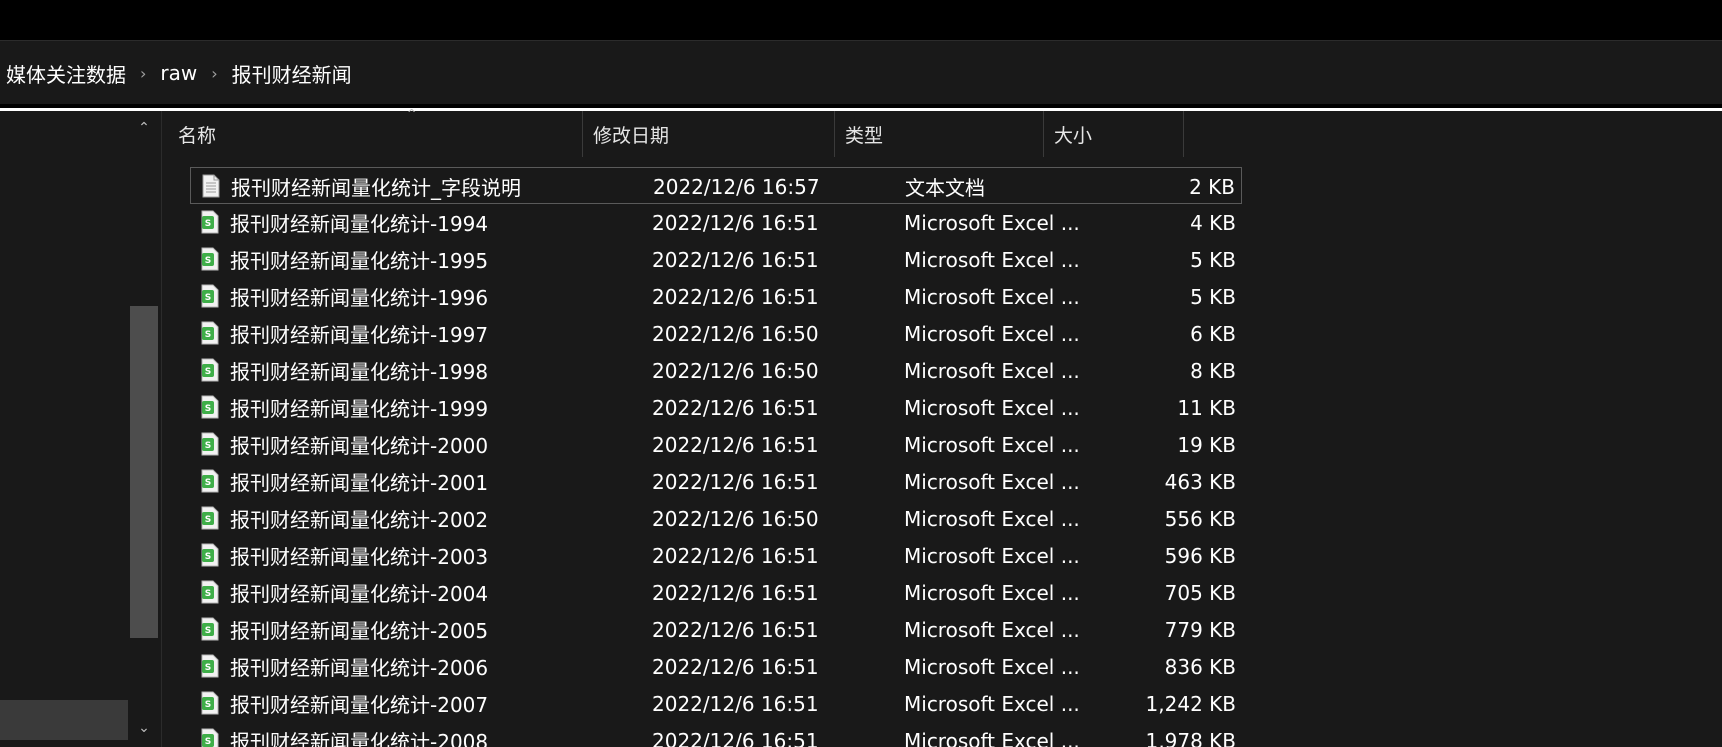 This screenshot has width=1722, height=747. Describe the element at coordinates (359, 705) in the screenshot. I see `file-name: 报刊财经新闻量化统计-2007` at that location.